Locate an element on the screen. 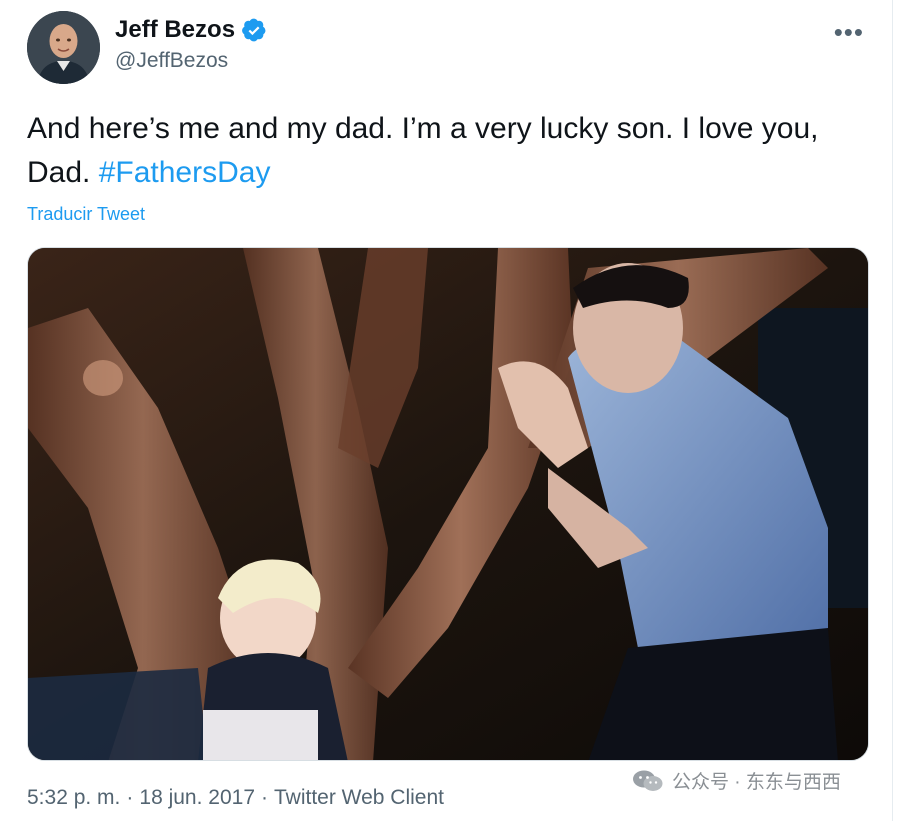 Image resolution: width=900 pixels, height=821 pixels. wechat-icon is located at coordinates (648, 780).